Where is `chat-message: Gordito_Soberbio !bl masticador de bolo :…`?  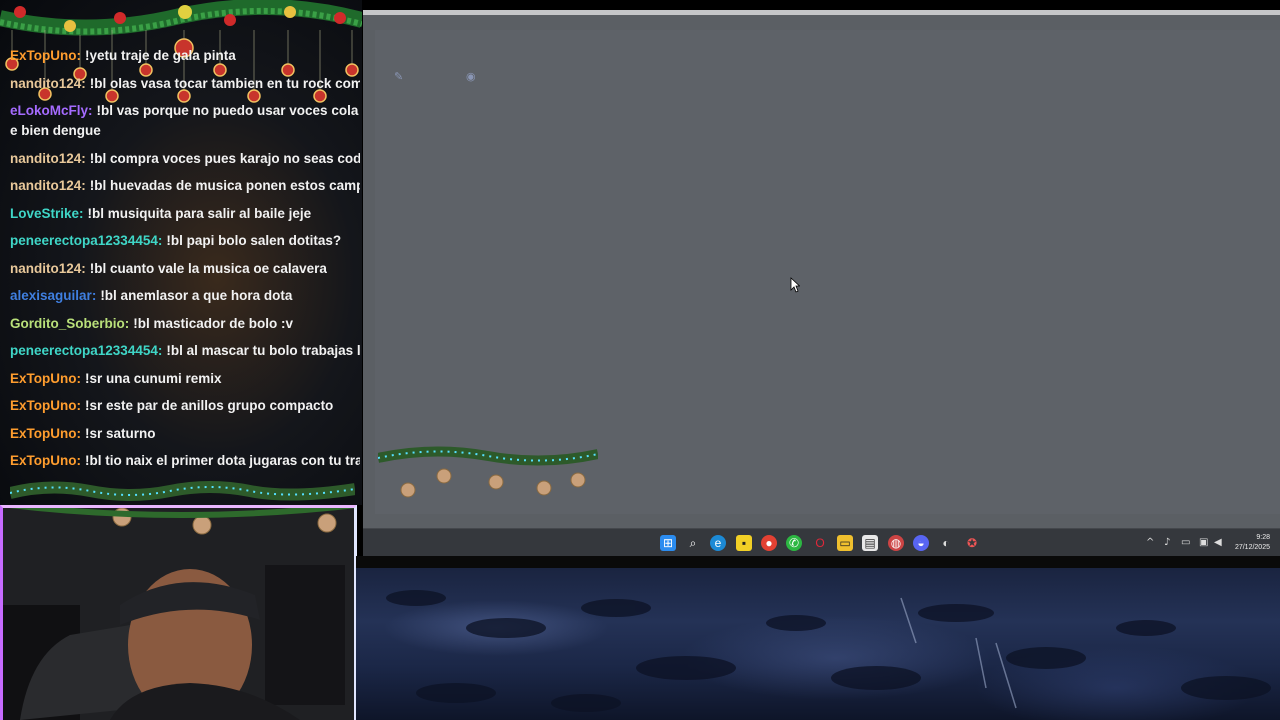
chat-message: Gordito_Soberbio !bl masticador de bolo :… is located at coordinates (185, 324).